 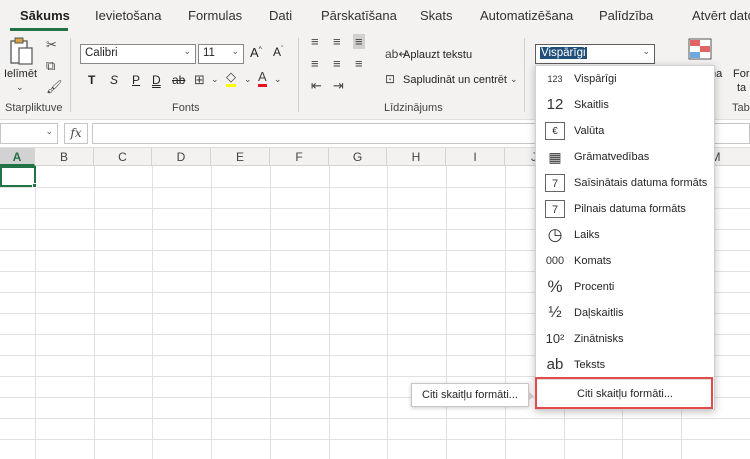 What do you see at coordinates (626, 15) in the screenshot?
I see `tab-palidziba: Palīdzība` at bounding box center [626, 15].